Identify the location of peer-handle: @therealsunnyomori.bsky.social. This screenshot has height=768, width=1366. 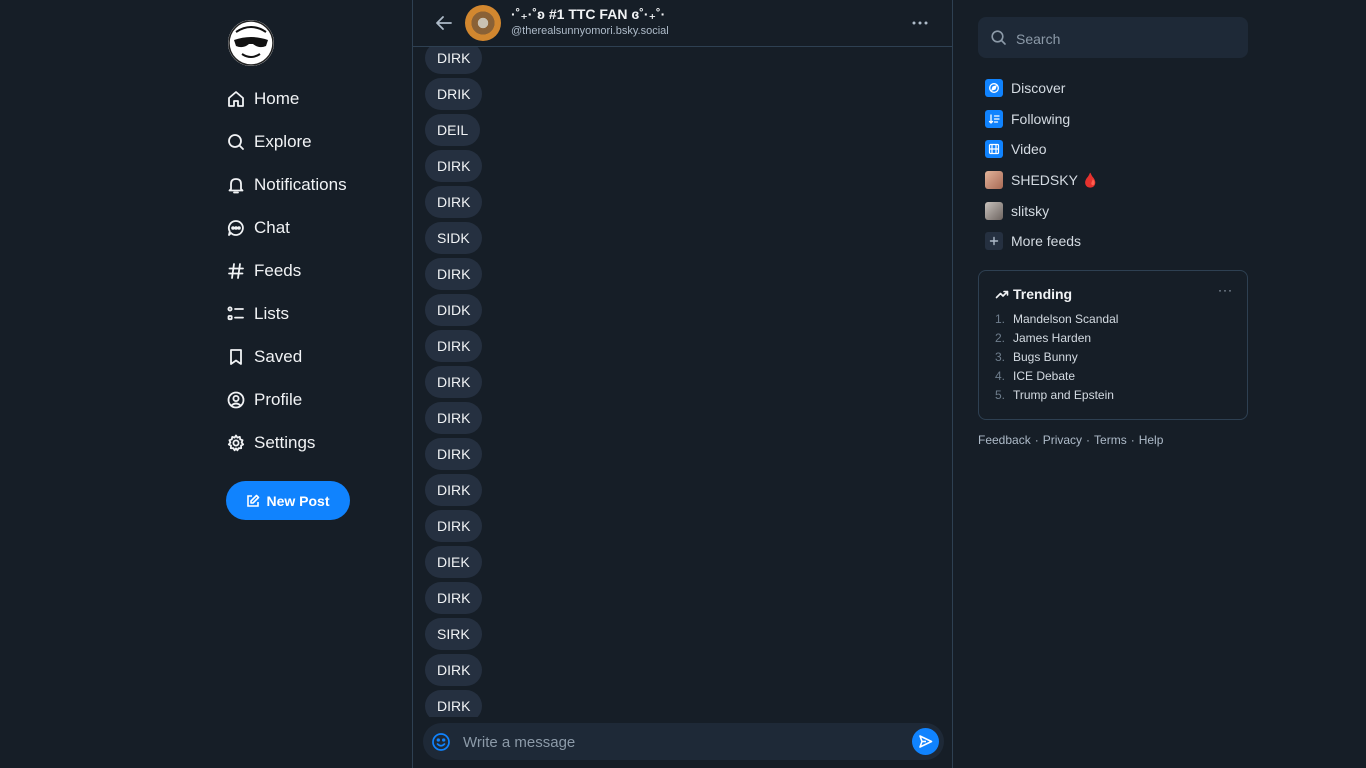
(590, 31).